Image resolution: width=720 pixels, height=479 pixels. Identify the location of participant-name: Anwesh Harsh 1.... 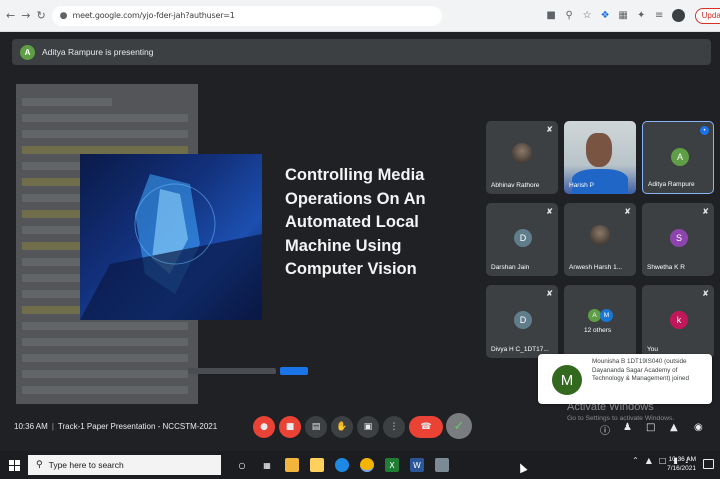
(596, 267).